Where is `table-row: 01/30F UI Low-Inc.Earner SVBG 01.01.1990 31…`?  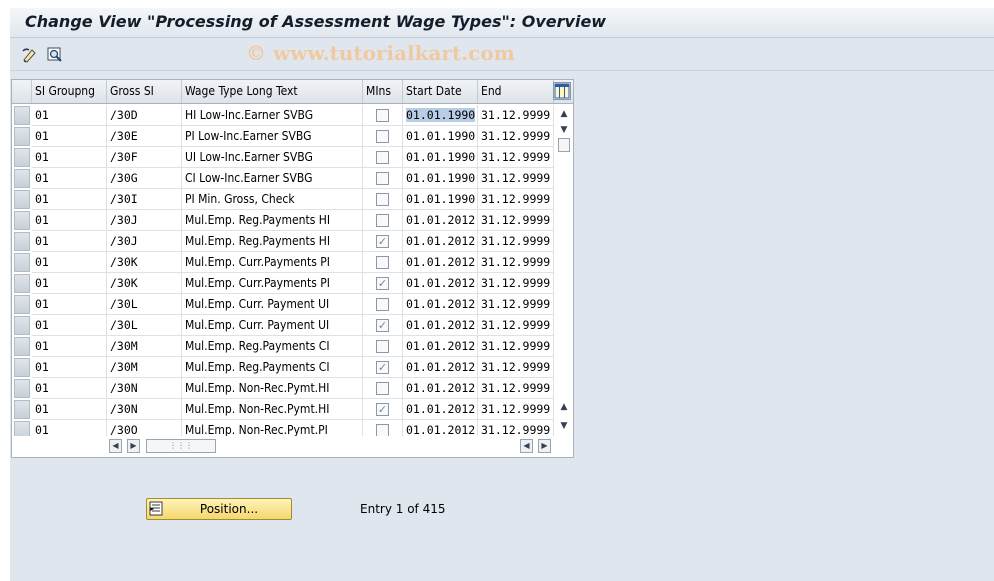 table-row: 01/30F UI Low-Inc.Earner SVBG 01.01.1990 31… is located at coordinates (283, 157).